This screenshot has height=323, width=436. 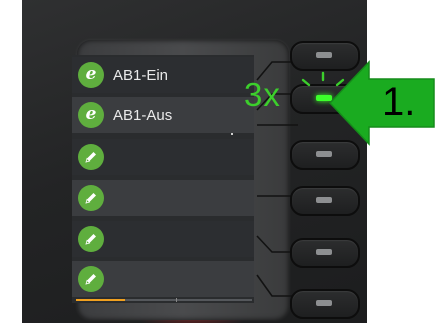 What do you see at coordinates (399, 102) in the screenshot?
I see `step-label: 1.` at bounding box center [399, 102].